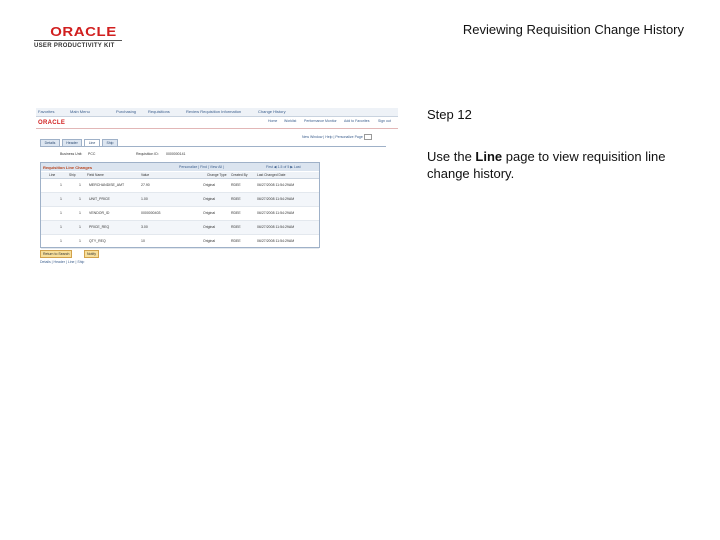 This screenshot has height=540, width=720. What do you see at coordinates (272, 111) in the screenshot?
I see `nav-change-history: Change History` at bounding box center [272, 111].